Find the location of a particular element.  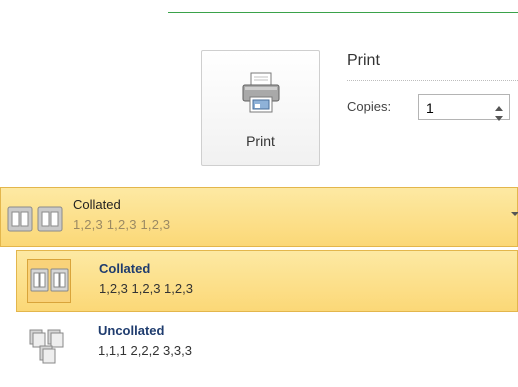

copies-stepper: 1 is located at coordinates (464, 107).